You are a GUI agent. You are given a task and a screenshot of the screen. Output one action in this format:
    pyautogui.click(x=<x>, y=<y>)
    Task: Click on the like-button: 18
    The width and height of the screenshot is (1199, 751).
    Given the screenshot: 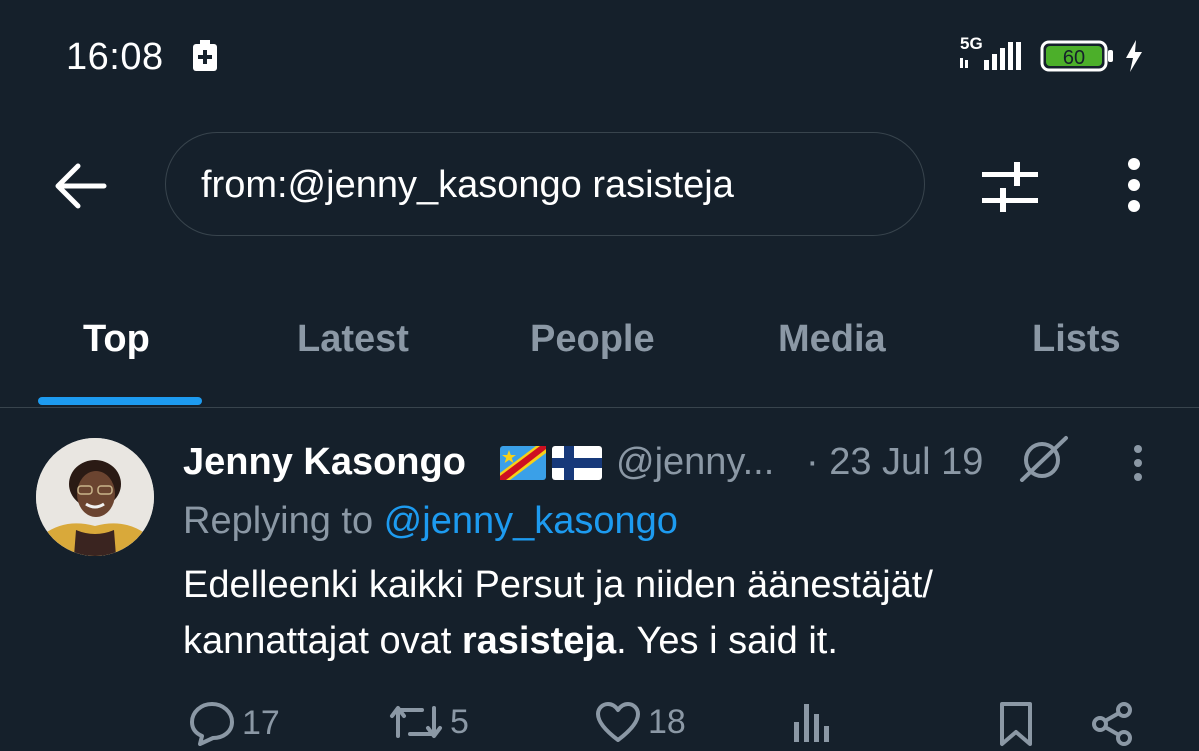 What is the action you would take?
    pyautogui.click(x=640, y=722)
    